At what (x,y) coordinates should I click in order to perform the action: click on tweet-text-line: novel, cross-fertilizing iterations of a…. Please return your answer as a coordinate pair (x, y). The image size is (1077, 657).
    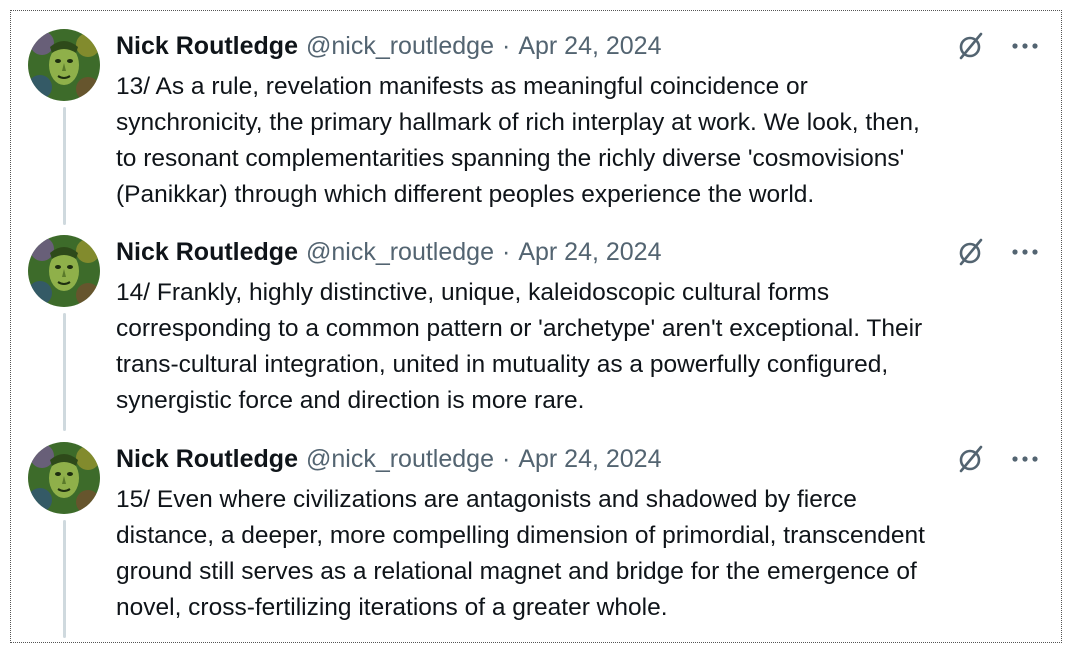
    Looking at the image, I should click on (392, 607).